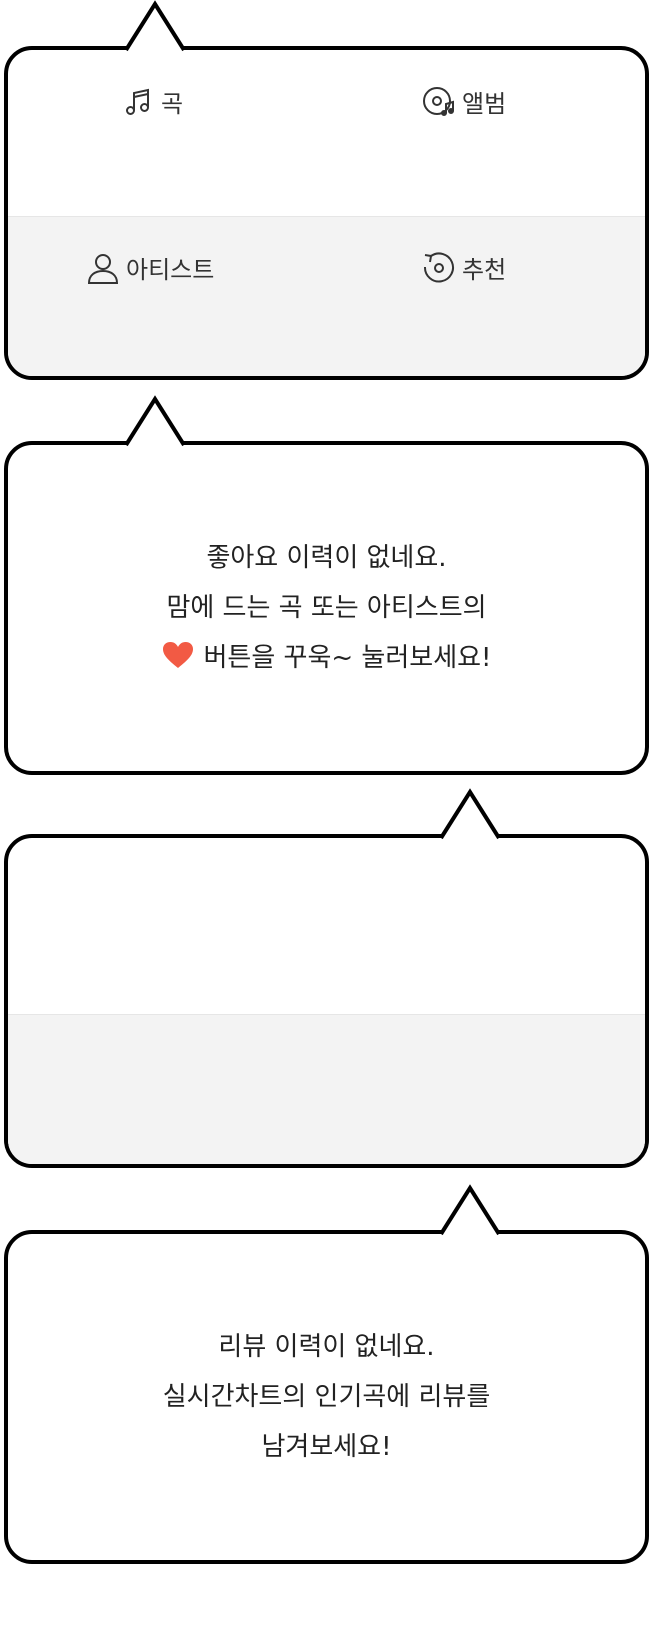  What do you see at coordinates (484, 270) in the screenshot?
I see `menu-item-recommend-label: 추천` at bounding box center [484, 270].